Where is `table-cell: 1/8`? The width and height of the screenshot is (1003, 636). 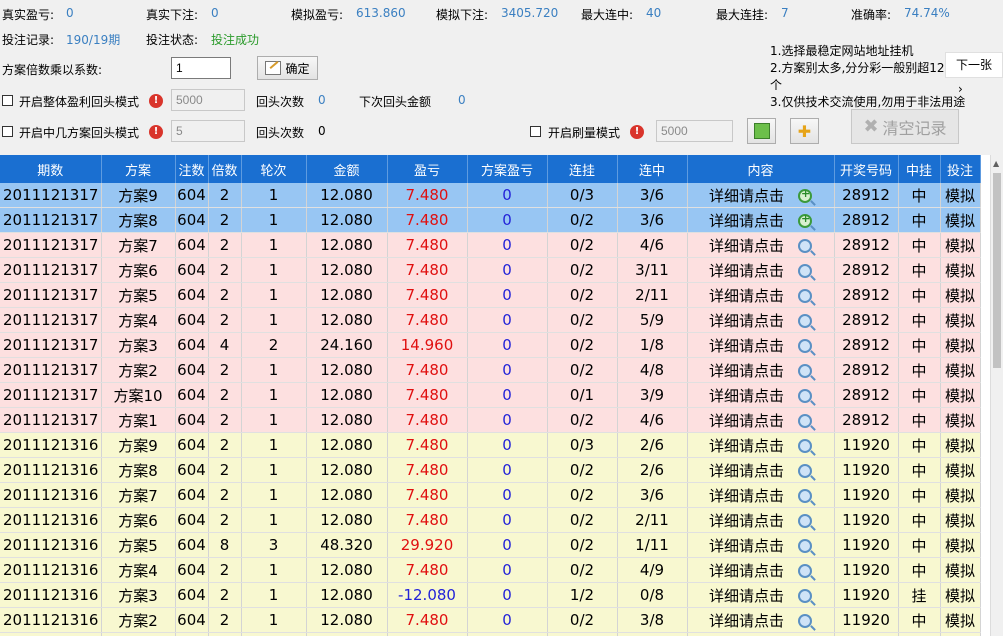
table-cell: 1/8 is located at coordinates (652, 345).